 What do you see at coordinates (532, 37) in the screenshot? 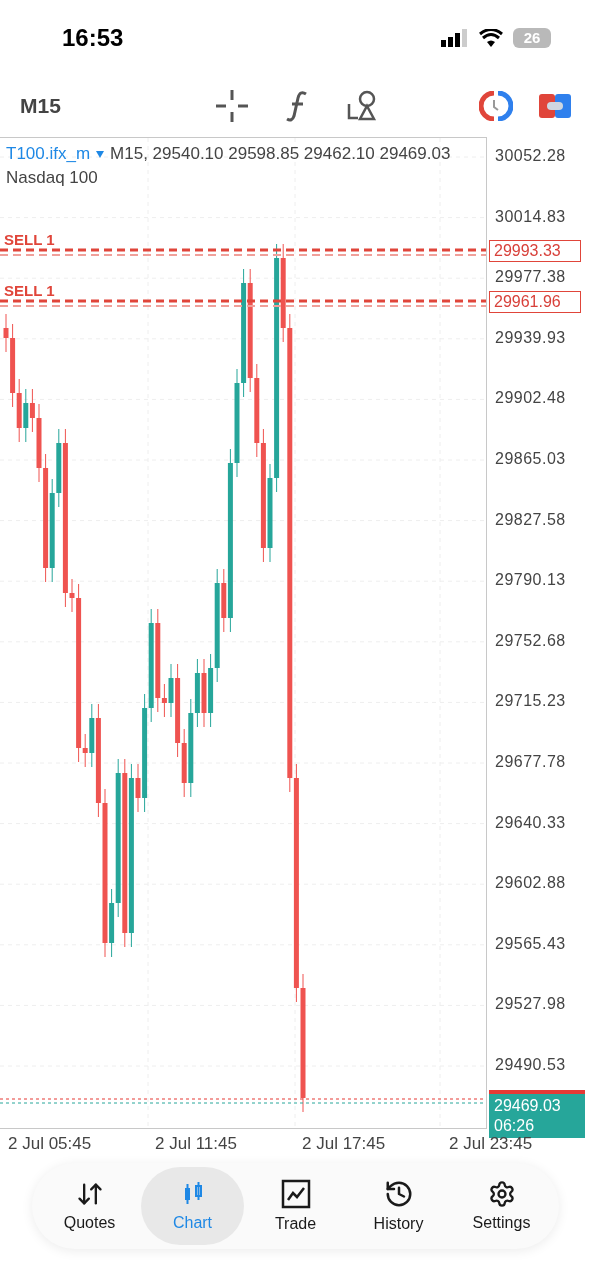
I see `battery-level: 26` at bounding box center [532, 37].